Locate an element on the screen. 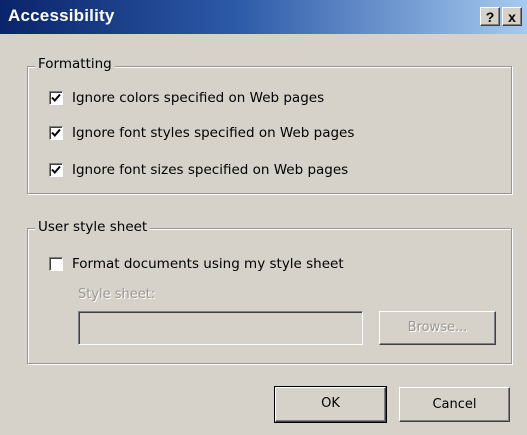 The image size is (527, 435). dialog-title: Accessibility is located at coordinates (61, 15).